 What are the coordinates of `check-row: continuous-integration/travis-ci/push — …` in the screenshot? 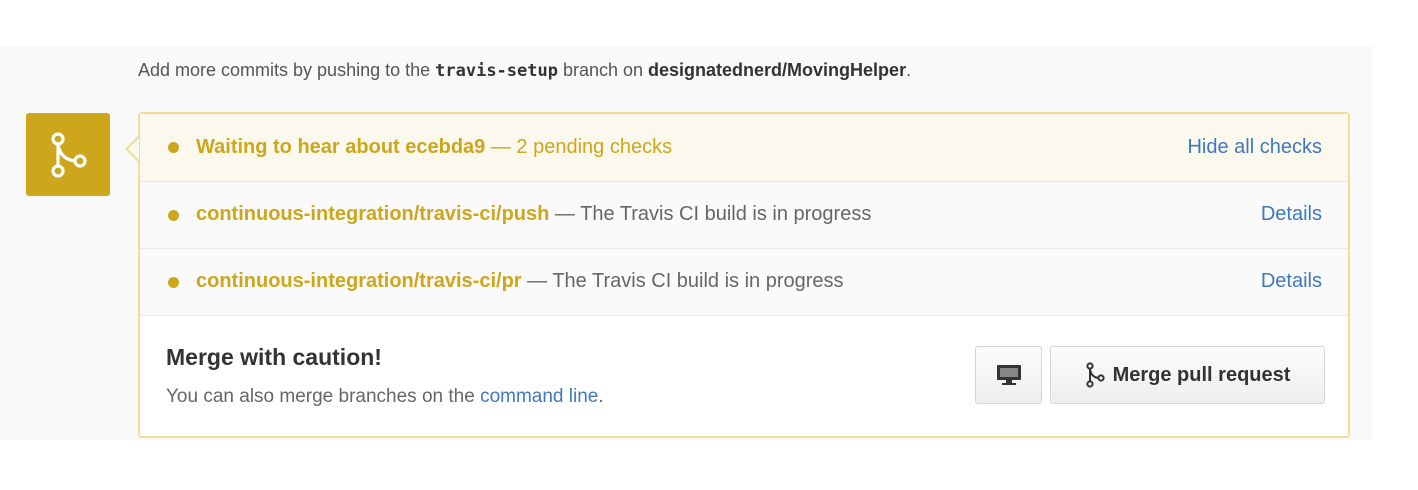 It's located at (744, 215).